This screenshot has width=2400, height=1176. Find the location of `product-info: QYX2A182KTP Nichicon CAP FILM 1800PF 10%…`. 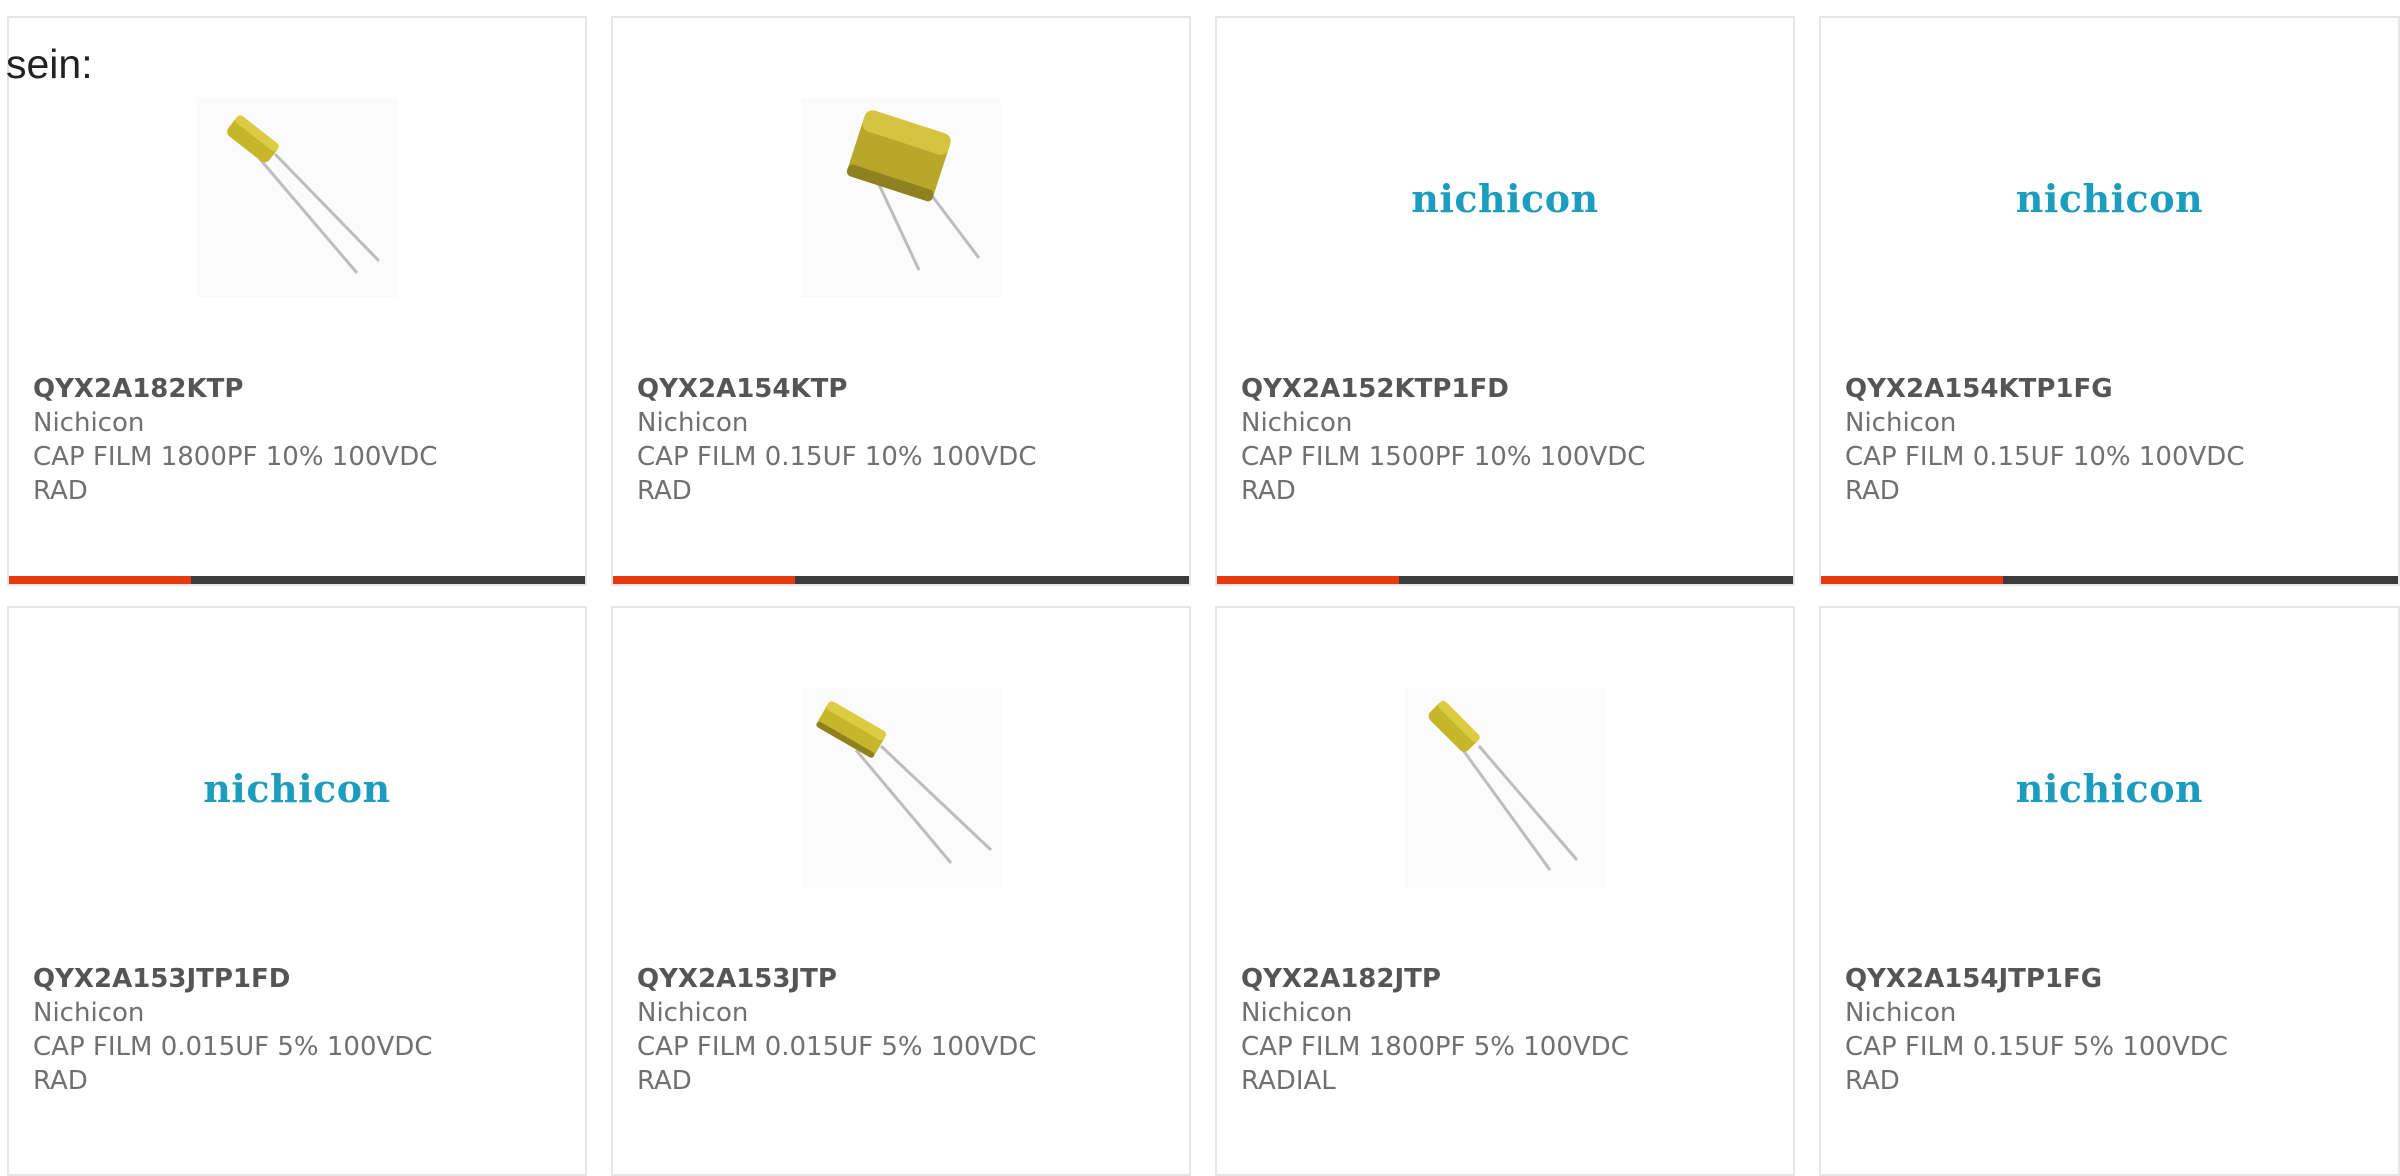

product-info: QYX2A182KTP Nichicon CAP FILM 1800PF 10%… is located at coordinates (303, 440).